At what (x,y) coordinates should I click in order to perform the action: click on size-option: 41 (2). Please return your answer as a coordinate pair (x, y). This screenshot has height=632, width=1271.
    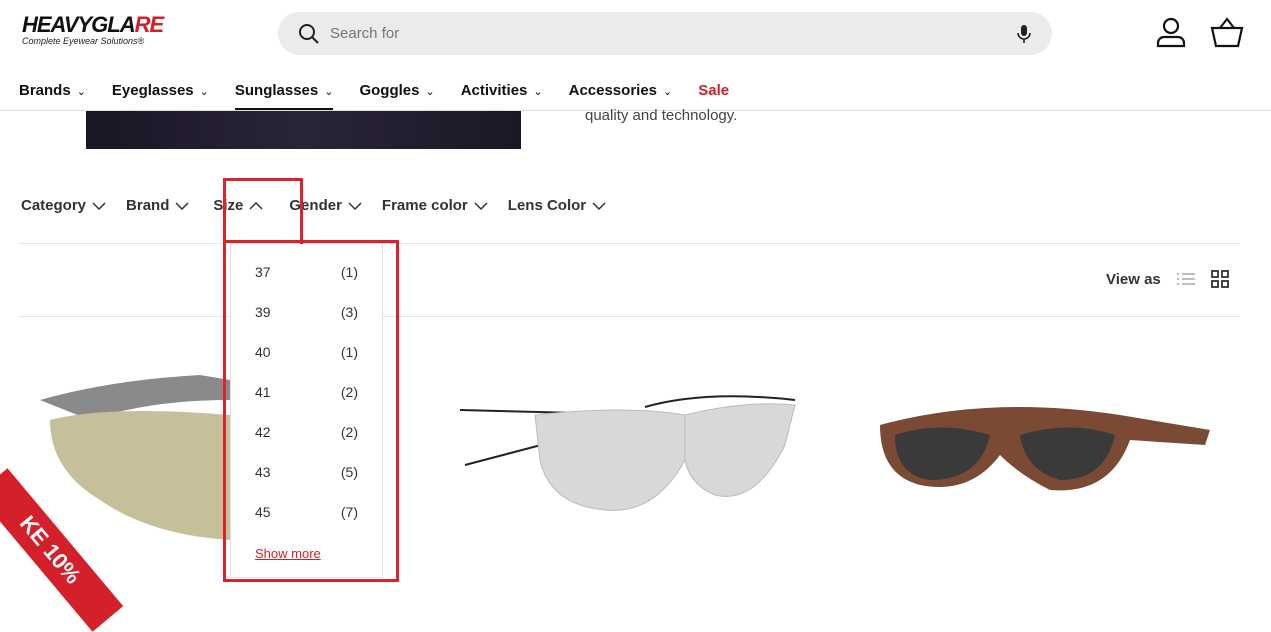
    Looking at the image, I should click on (306, 392).